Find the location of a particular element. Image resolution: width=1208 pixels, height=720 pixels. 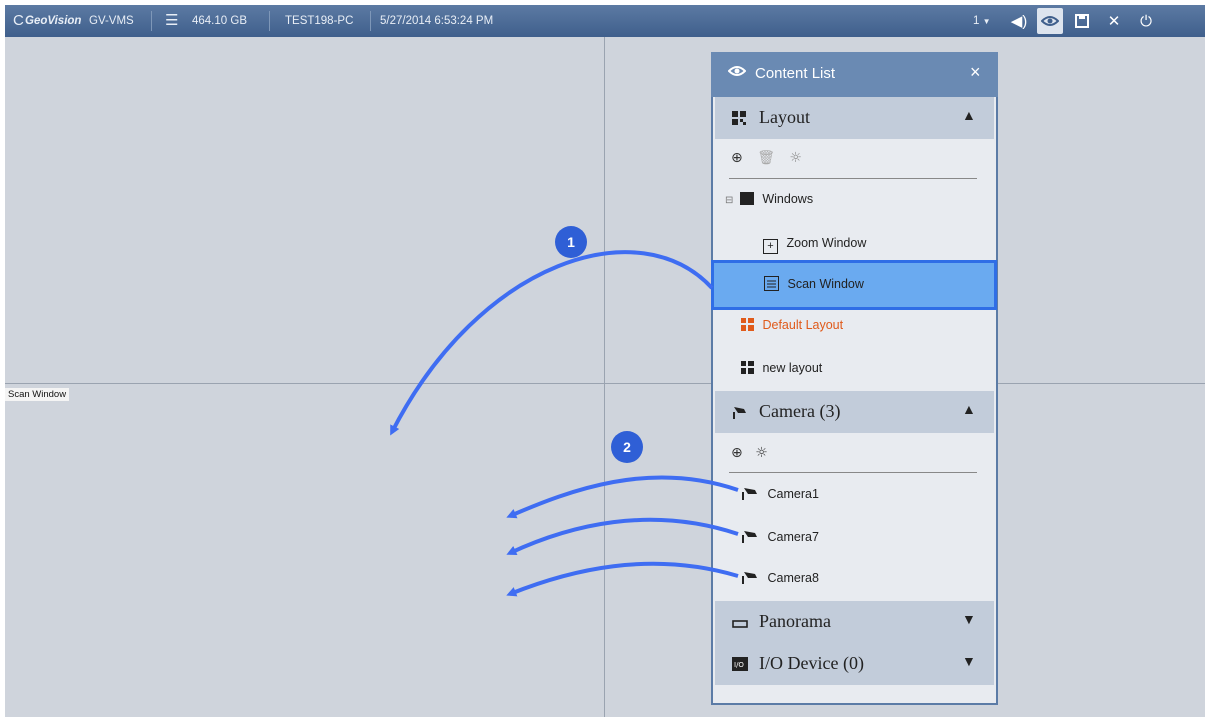

tree-label: Windows is located at coordinates (788, 199).